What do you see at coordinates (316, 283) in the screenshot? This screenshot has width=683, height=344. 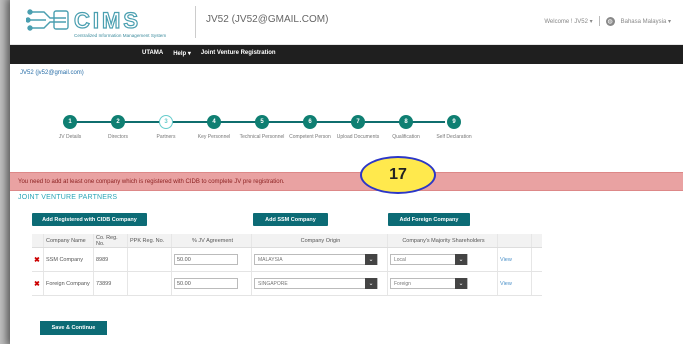 I see `company-origin-select: SINGAPORE ⌄` at bounding box center [316, 283].